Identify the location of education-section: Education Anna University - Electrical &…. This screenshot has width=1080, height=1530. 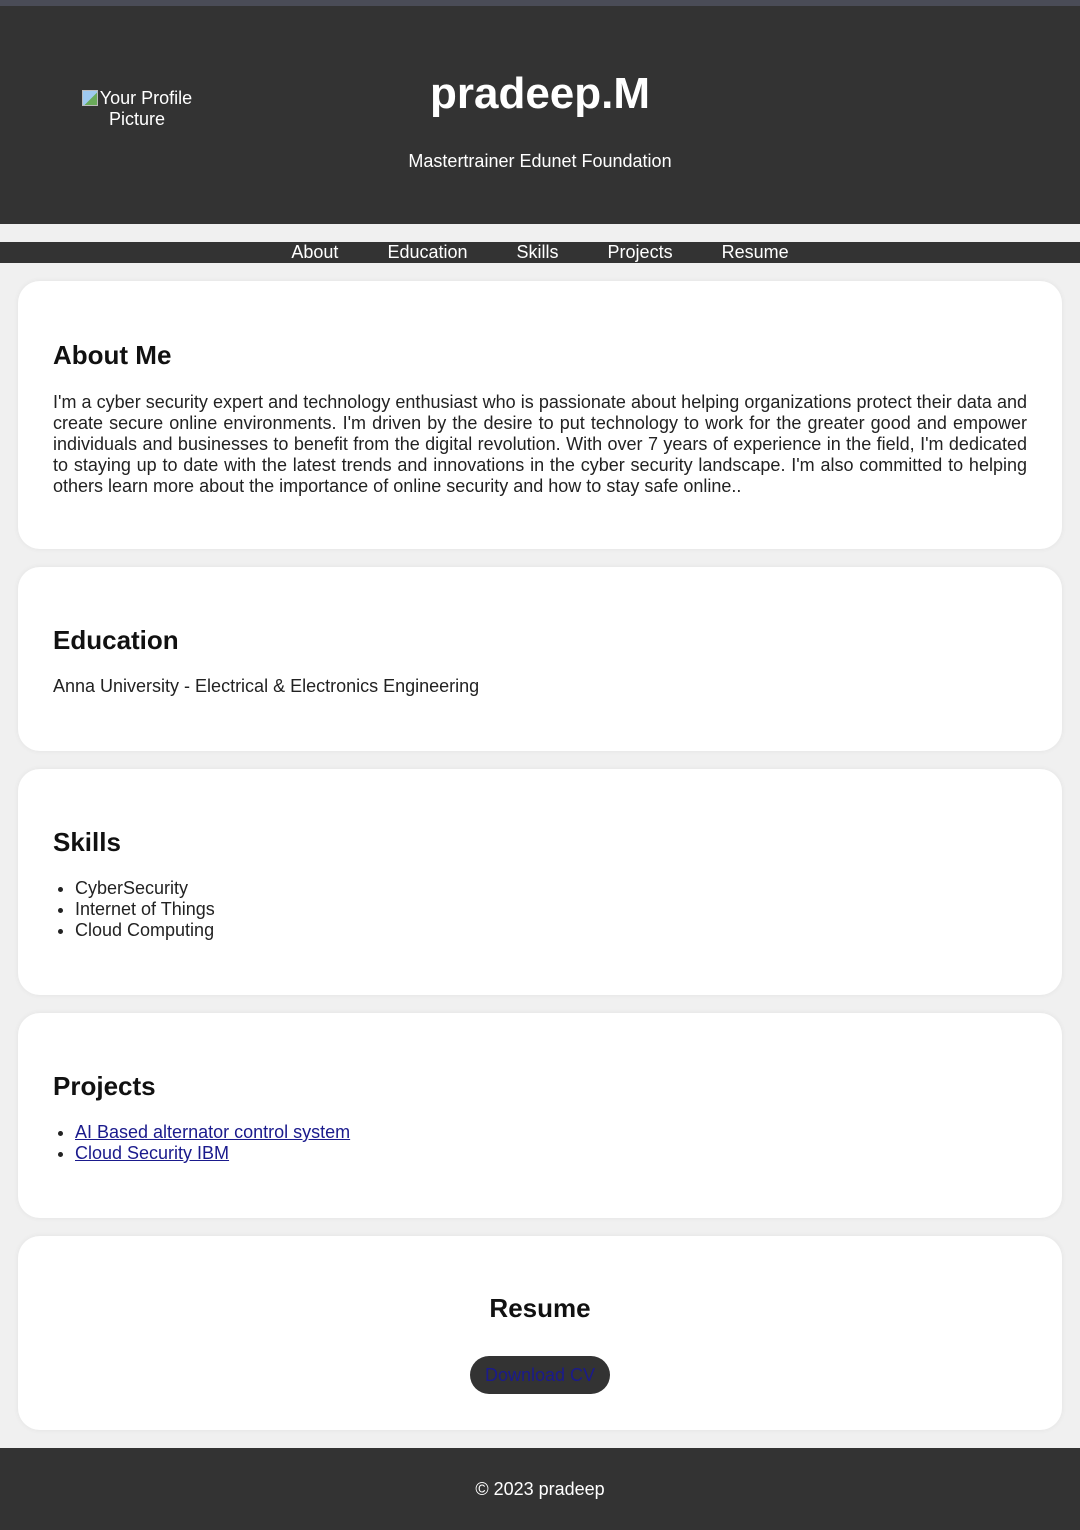
(540, 659).